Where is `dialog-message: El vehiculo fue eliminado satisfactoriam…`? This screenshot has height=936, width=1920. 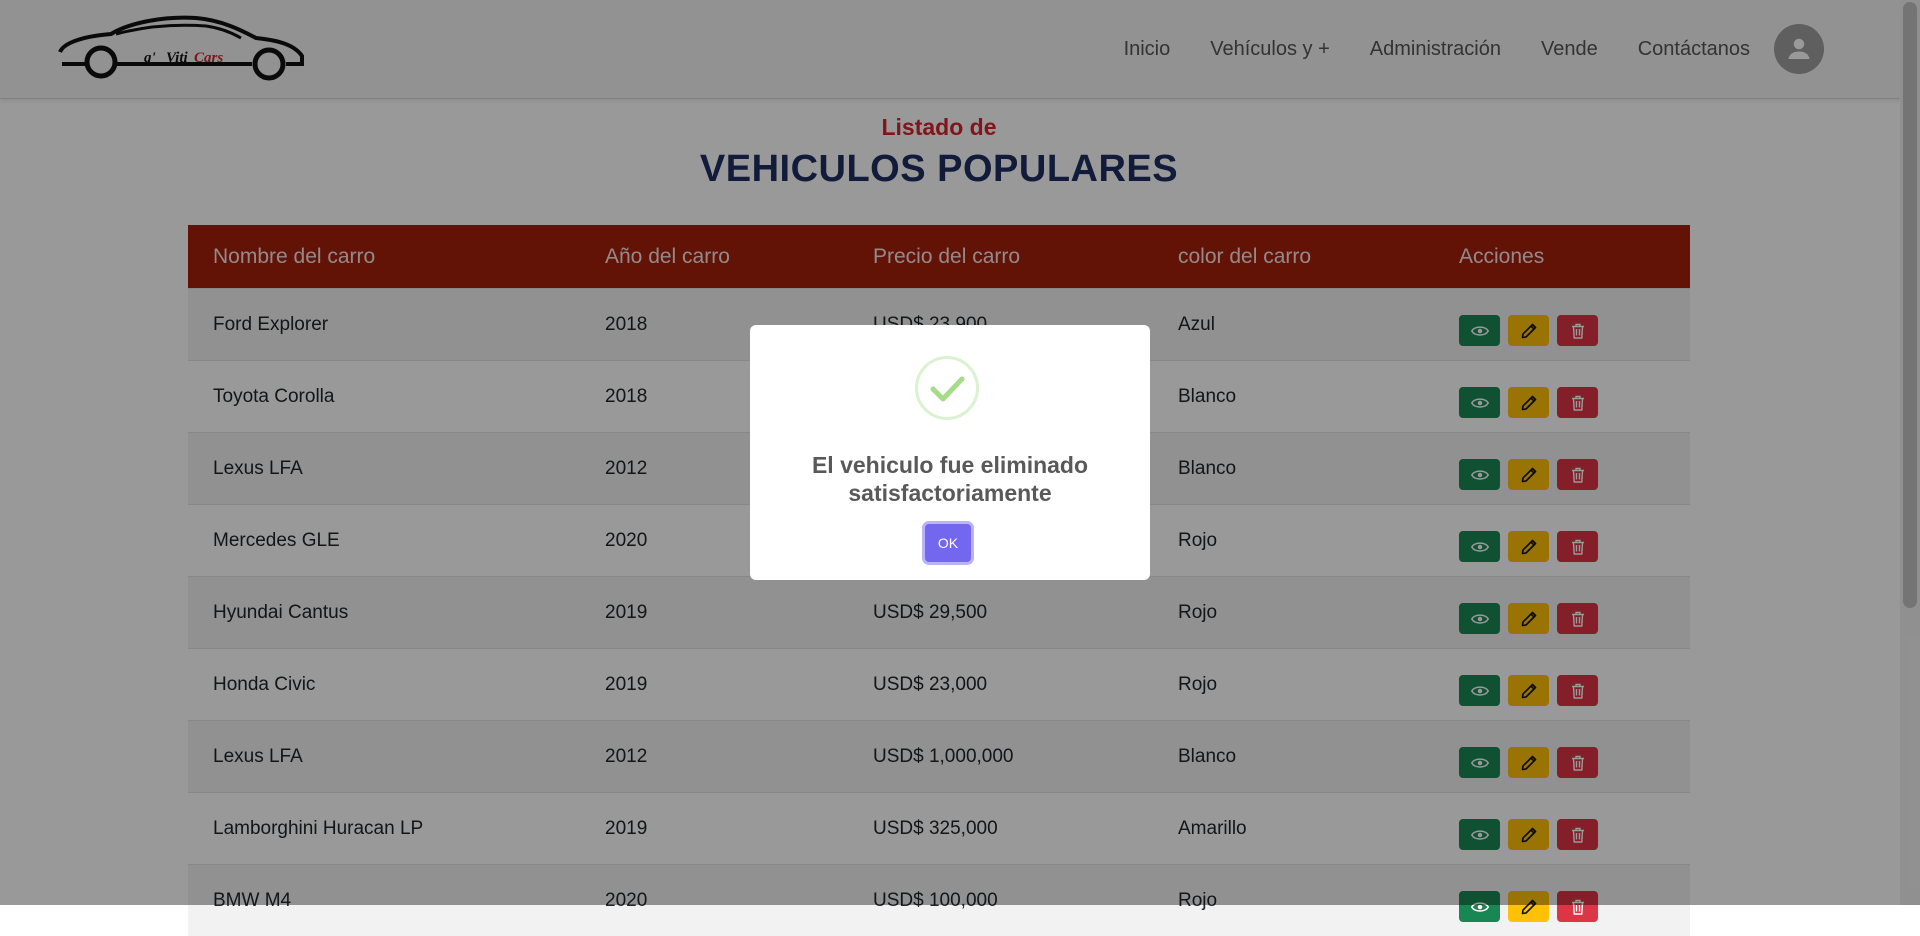 dialog-message: El vehiculo fue eliminado satisfactoriam… is located at coordinates (950, 479).